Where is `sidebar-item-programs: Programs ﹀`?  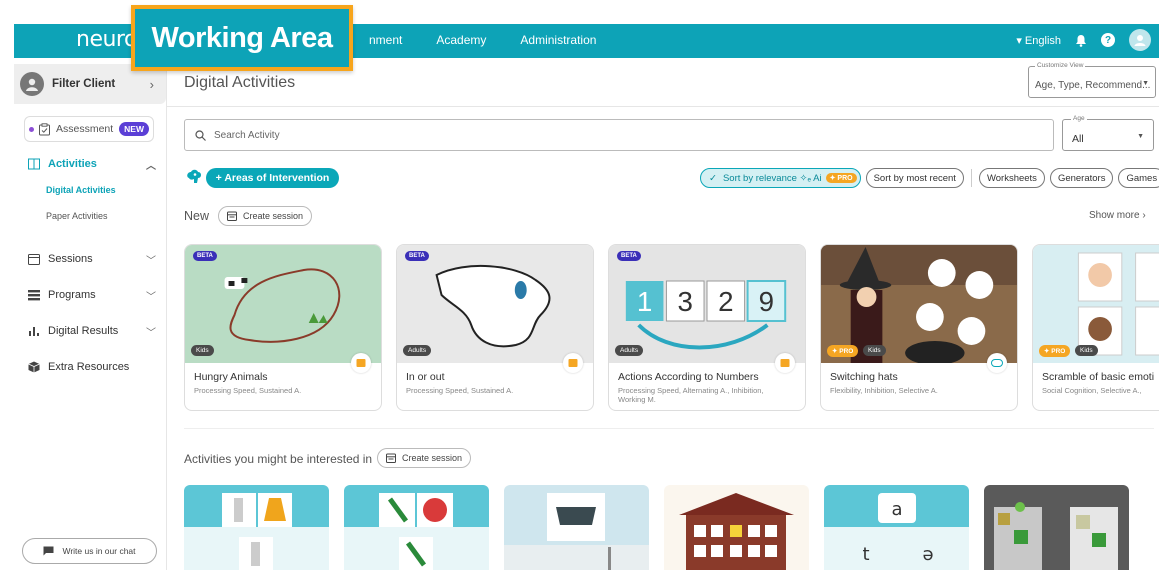 sidebar-item-programs: Programs ﹀ is located at coordinates (92, 296).